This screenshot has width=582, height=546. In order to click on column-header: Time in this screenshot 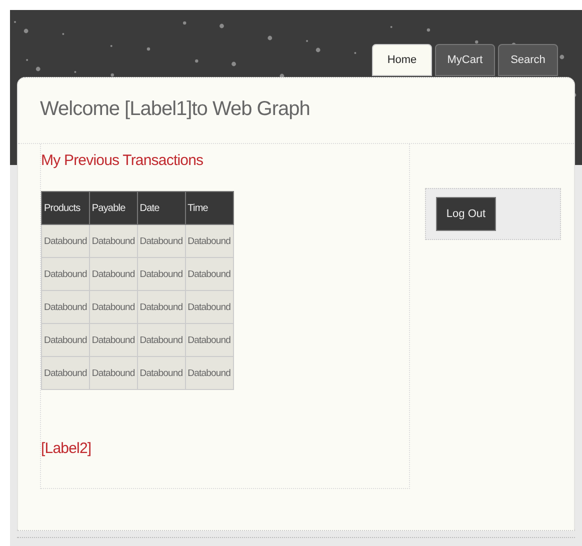, I will do `click(209, 208)`.